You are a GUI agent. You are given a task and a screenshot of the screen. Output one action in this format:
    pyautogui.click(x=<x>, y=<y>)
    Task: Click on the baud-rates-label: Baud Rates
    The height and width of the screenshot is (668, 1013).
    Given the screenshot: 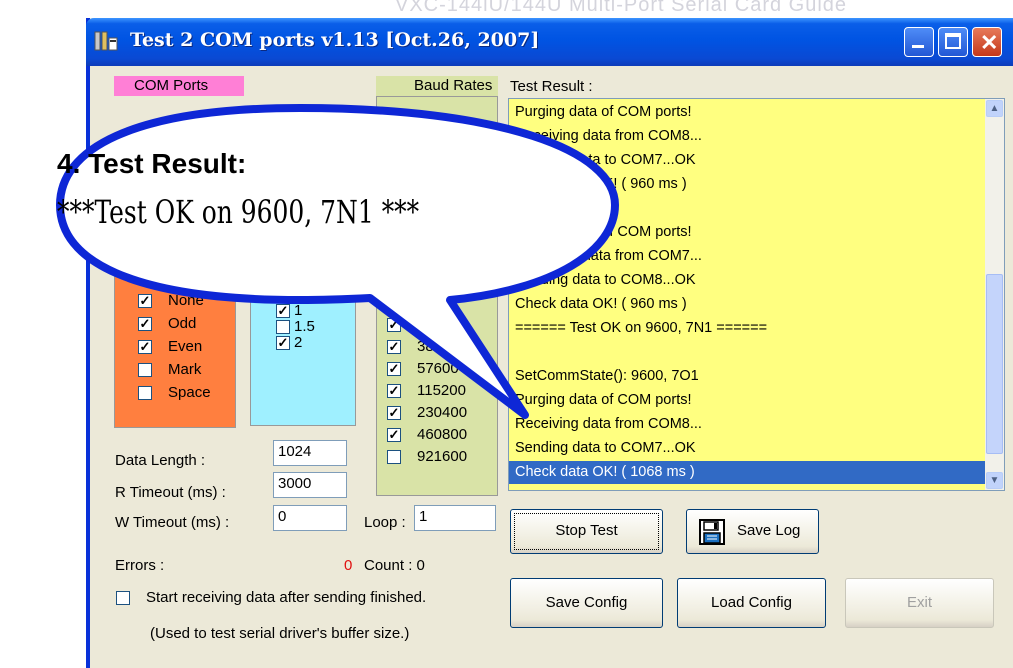 What is the action you would take?
    pyautogui.click(x=453, y=85)
    